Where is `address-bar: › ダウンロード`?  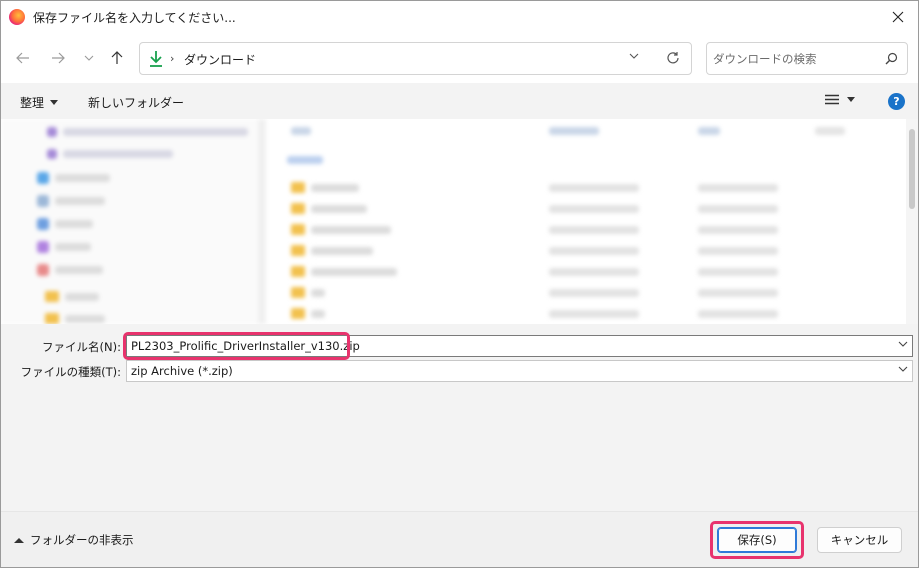 address-bar: › ダウンロード is located at coordinates (415, 58).